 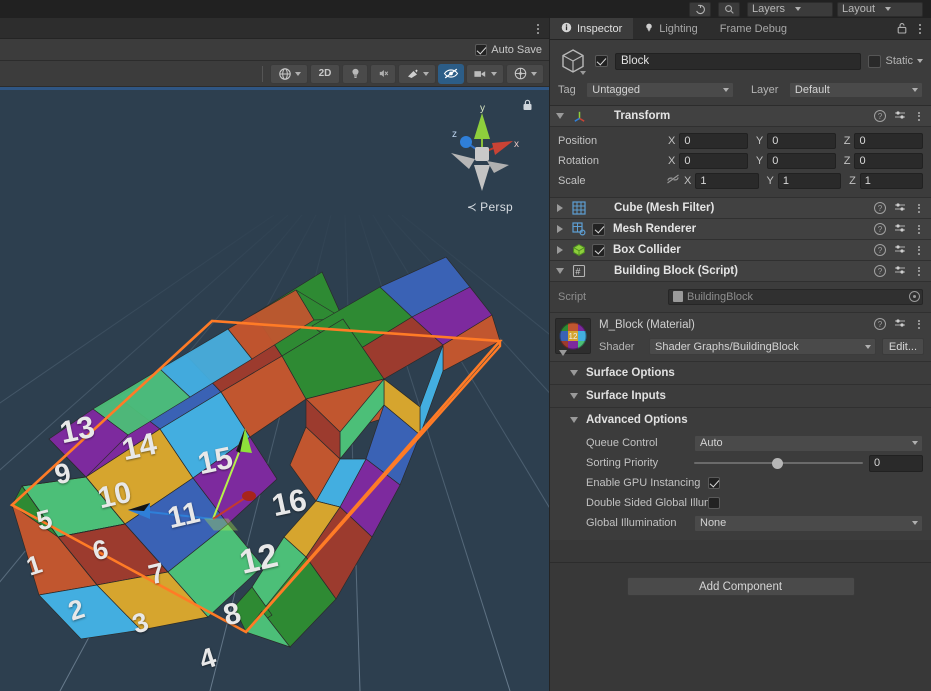 What do you see at coordinates (740, 271) in the screenshot?
I see `component-header-building-block: # Building Block (Script) ?` at bounding box center [740, 271].